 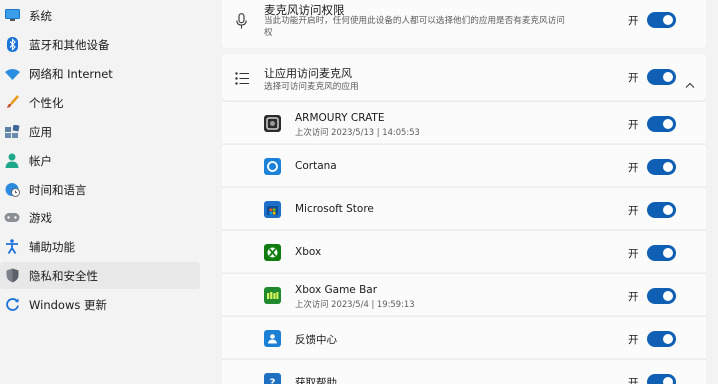 I want to click on sidebar-item-label: 游戏, so click(x=40, y=217).